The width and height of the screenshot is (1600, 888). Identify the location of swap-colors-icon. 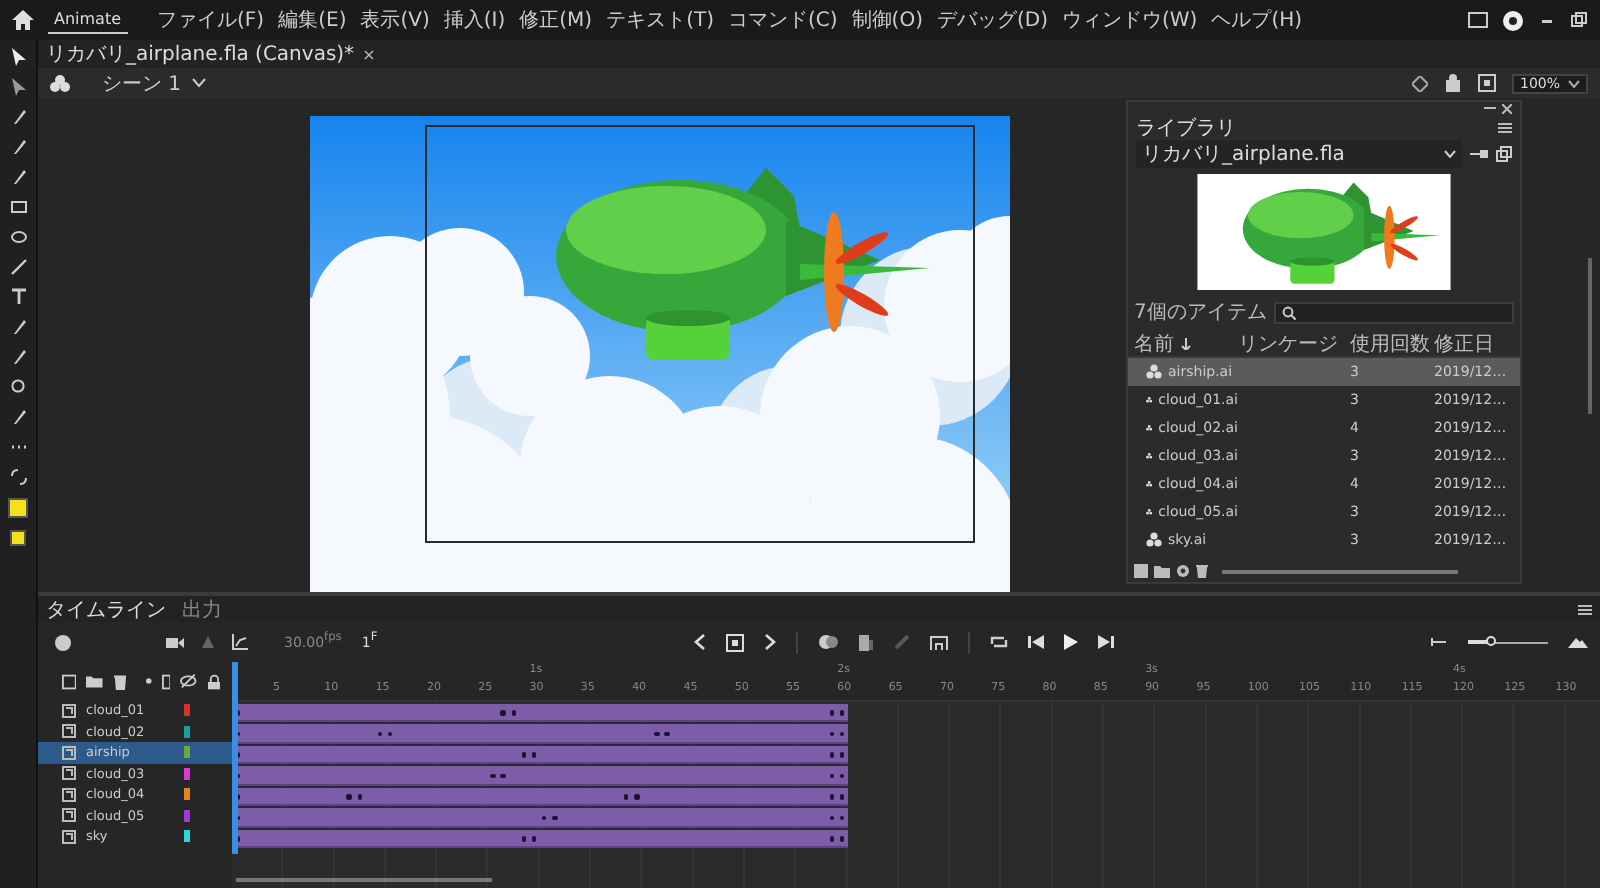
(18, 477).